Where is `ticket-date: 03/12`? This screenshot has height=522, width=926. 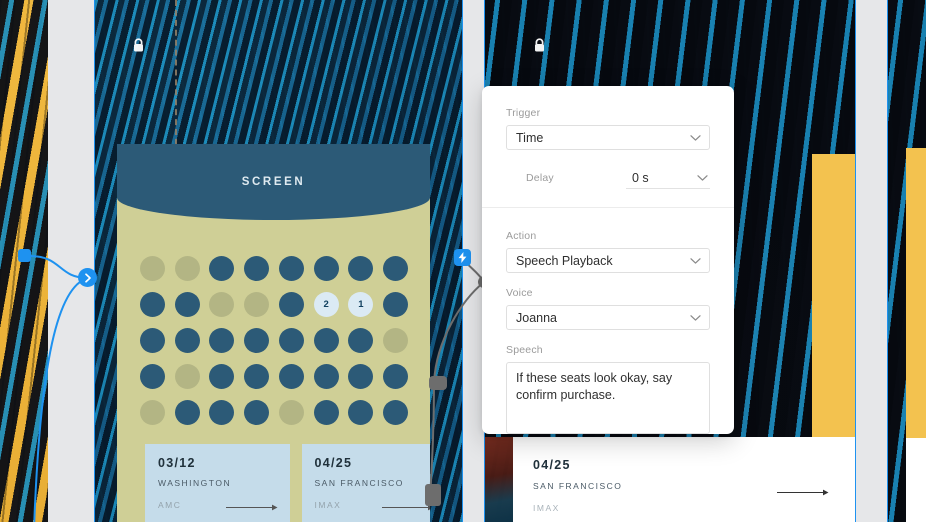
ticket-date: 03/12 is located at coordinates (177, 463).